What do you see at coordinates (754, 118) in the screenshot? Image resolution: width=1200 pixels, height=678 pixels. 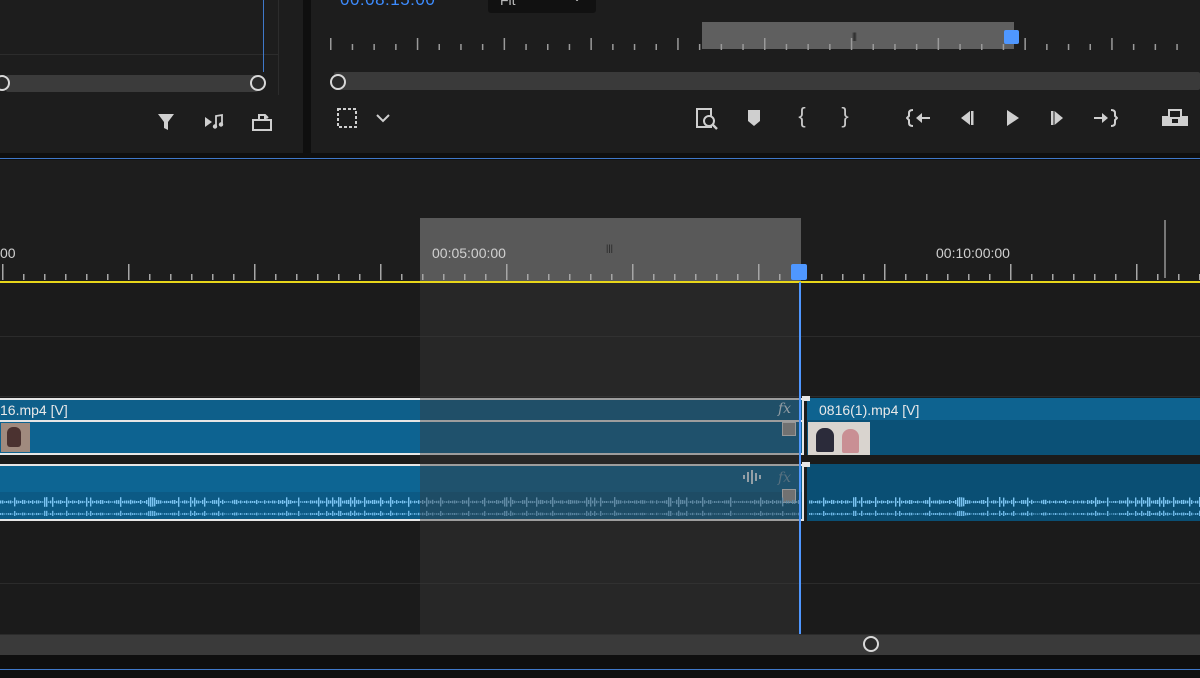 I see `marker-icon` at bounding box center [754, 118].